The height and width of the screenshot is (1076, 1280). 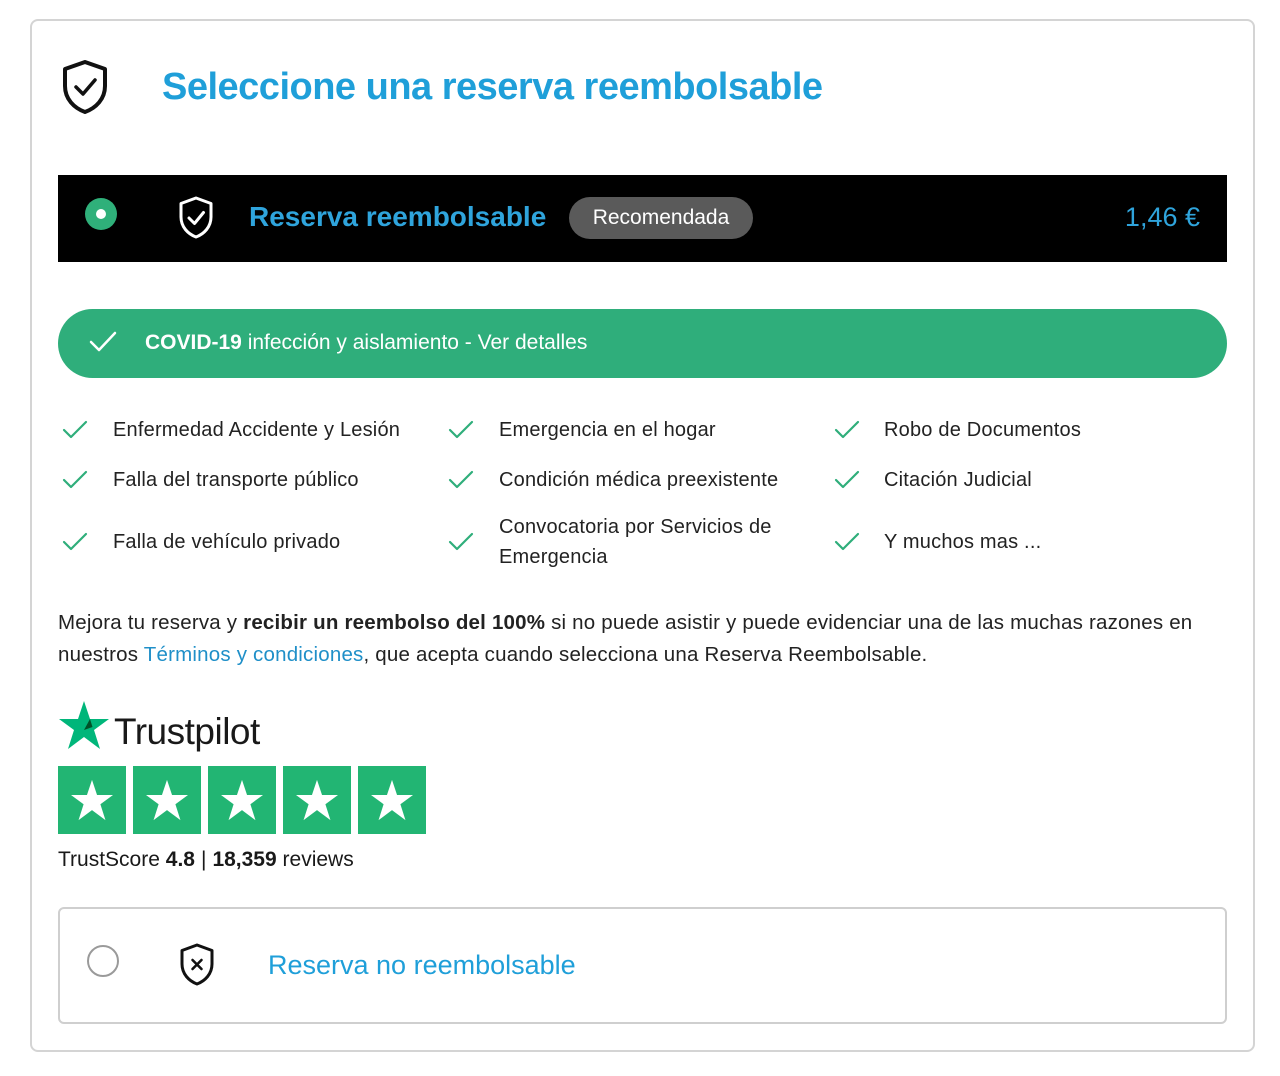 What do you see at coordinates (84, 725) in the screenshot?
I see `trustpilot-star-icon` at bounding box center [84, 725].